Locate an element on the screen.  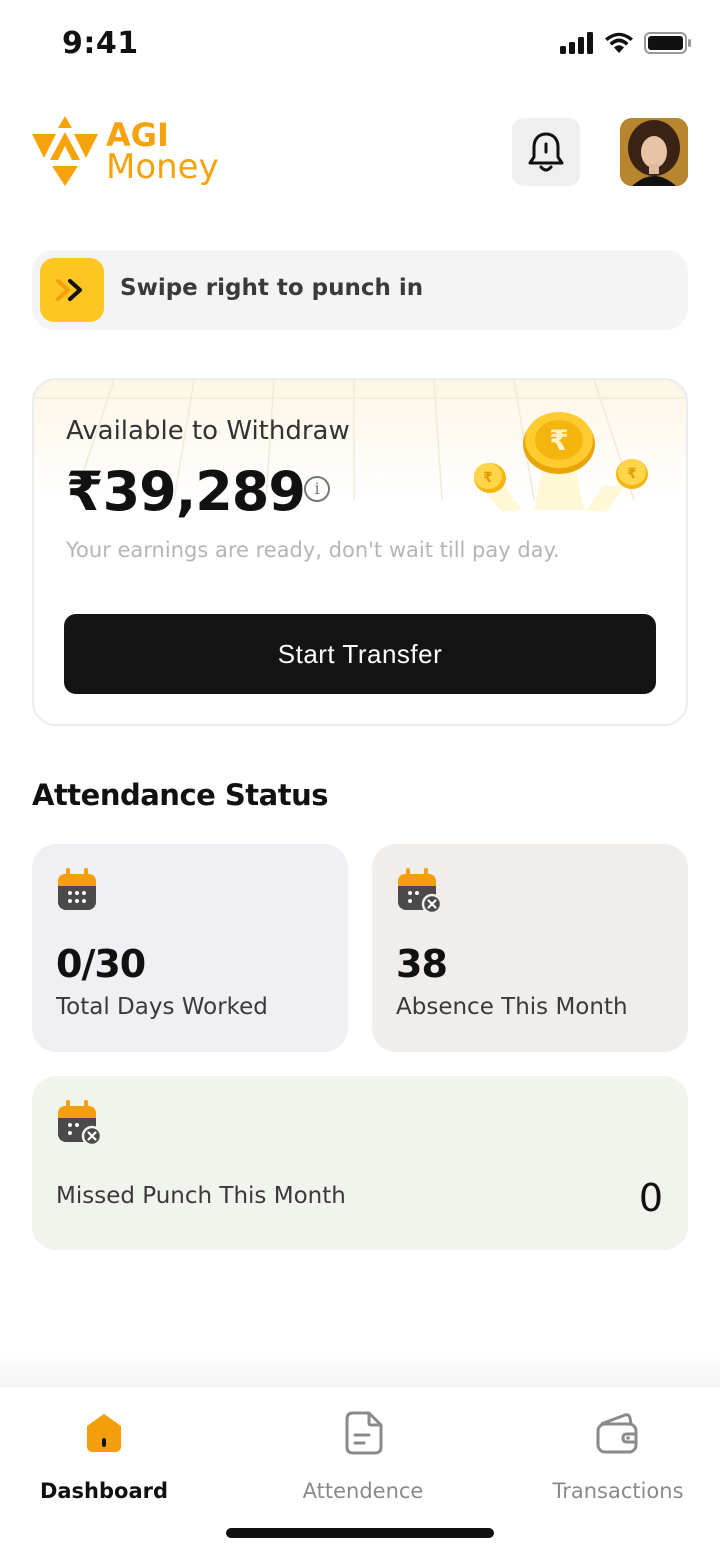
logo-mark-icon is located at coordinates (65, 151).